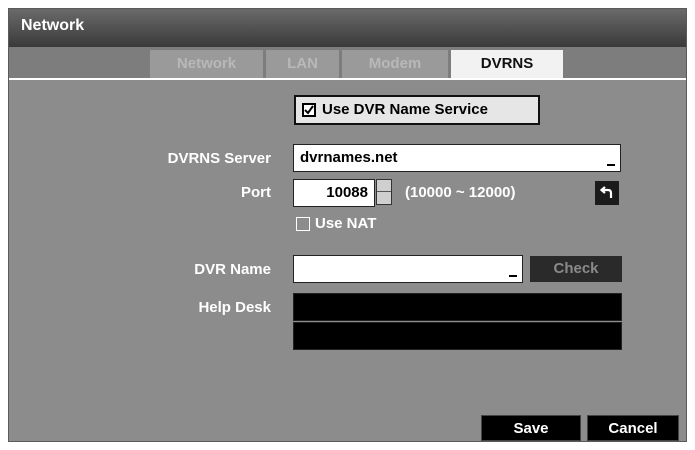  What do you see at coordinates (507, 64) in the screenshot?
I see `tab-dvrns: DVRNS` at bounding box center [507, 64].